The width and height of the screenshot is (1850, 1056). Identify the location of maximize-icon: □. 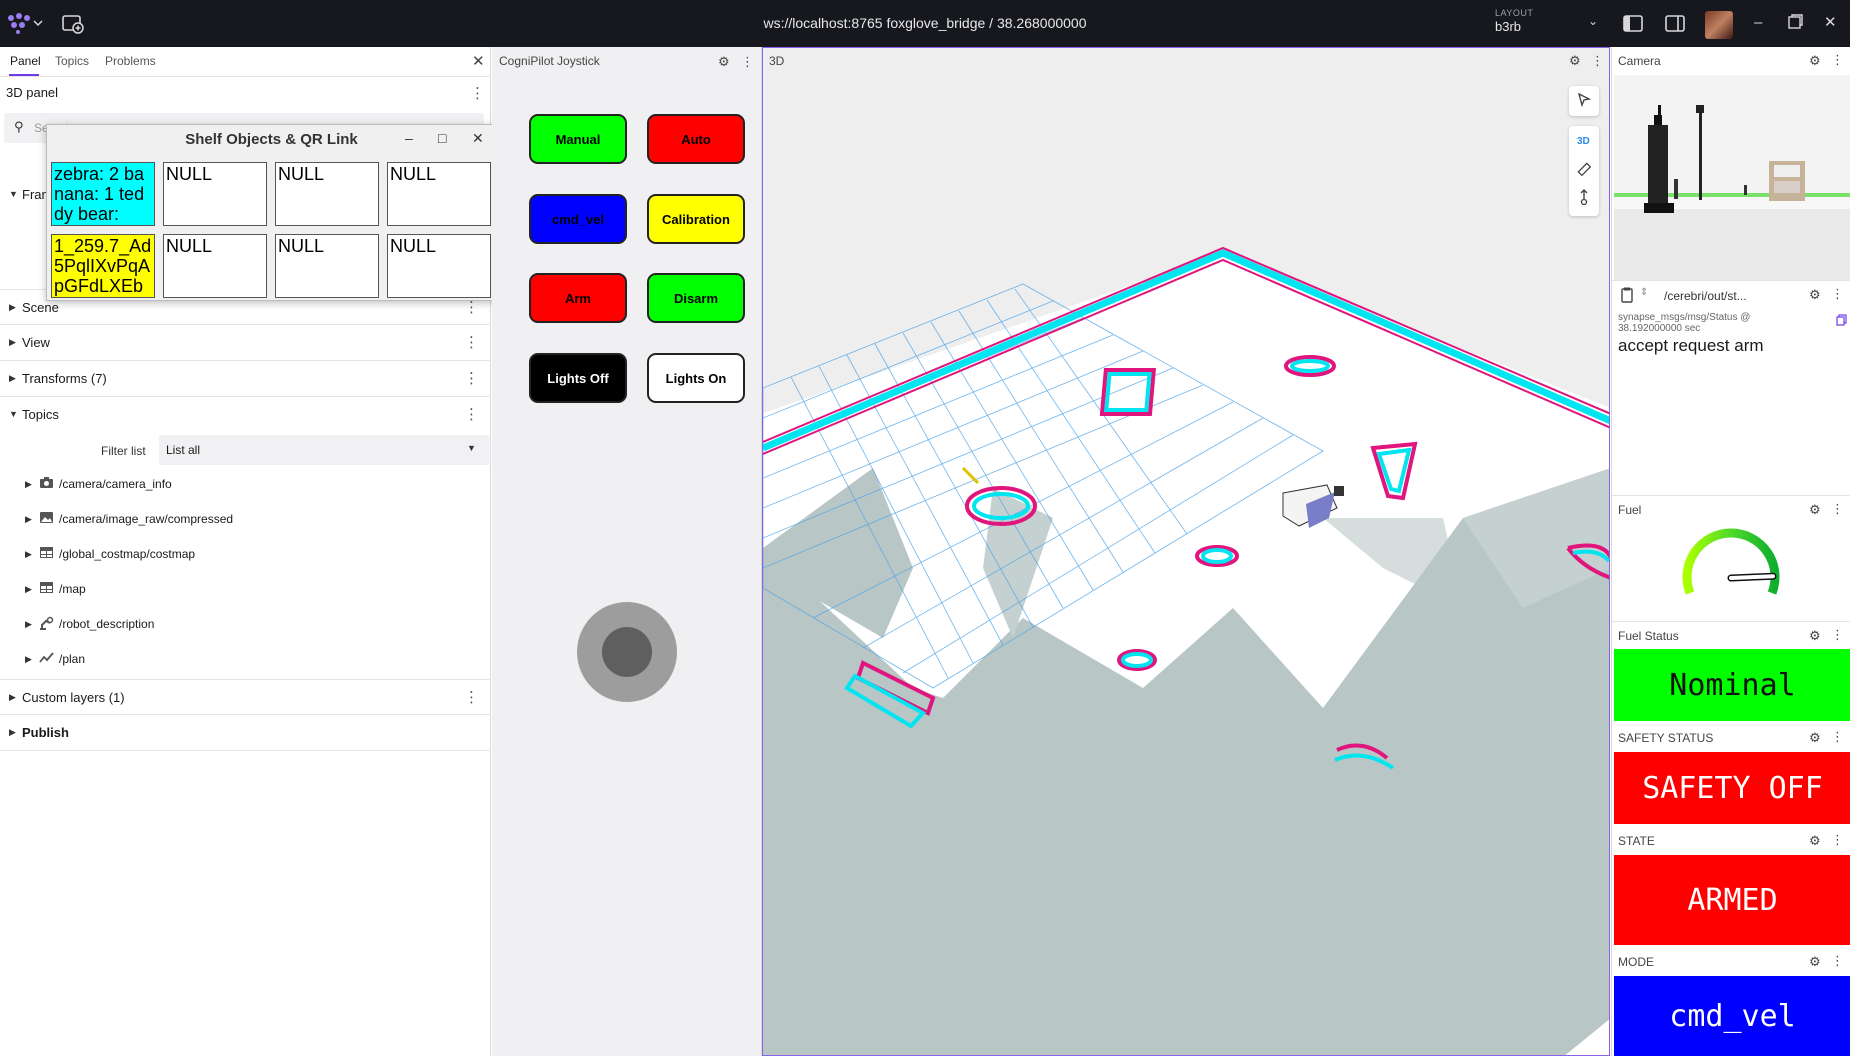
(442, 138).